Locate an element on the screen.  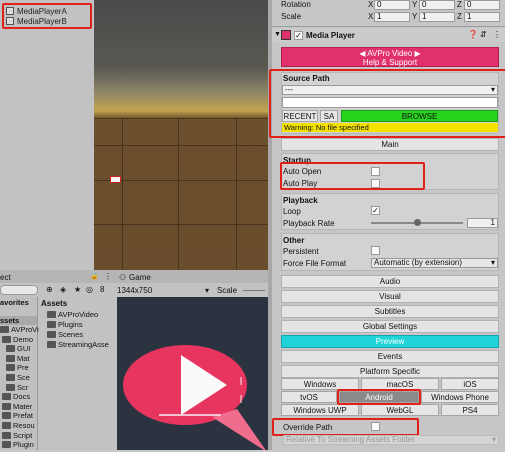
visual-section-button: Visual is located at coordinates (390, 296).